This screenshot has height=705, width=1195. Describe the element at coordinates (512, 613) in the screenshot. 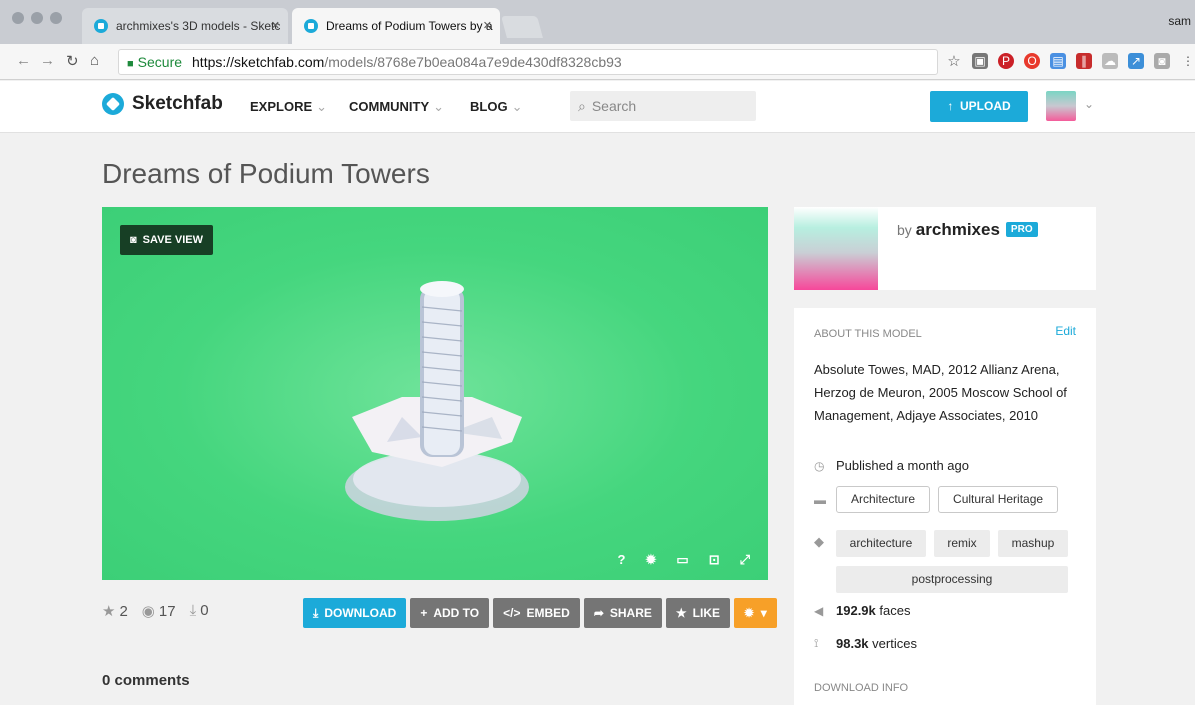

I see `code-icon: </>` at that location.